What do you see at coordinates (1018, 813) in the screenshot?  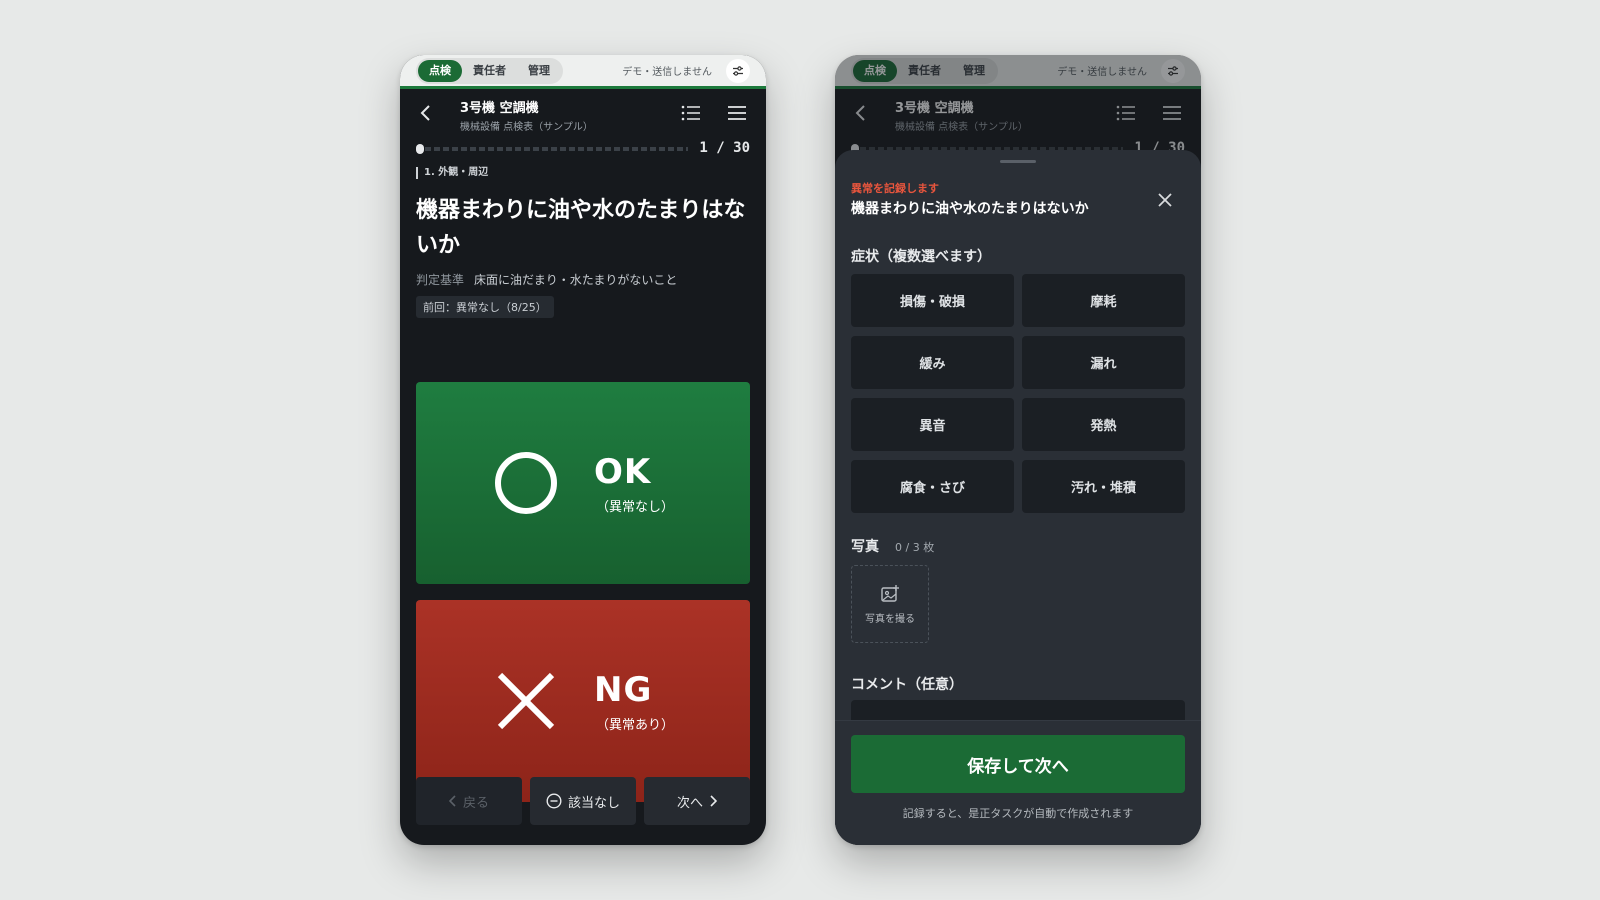 I see `save-note: 記録すると、是正タスクが自動で作成されます` at bounding box center [1018, 813].